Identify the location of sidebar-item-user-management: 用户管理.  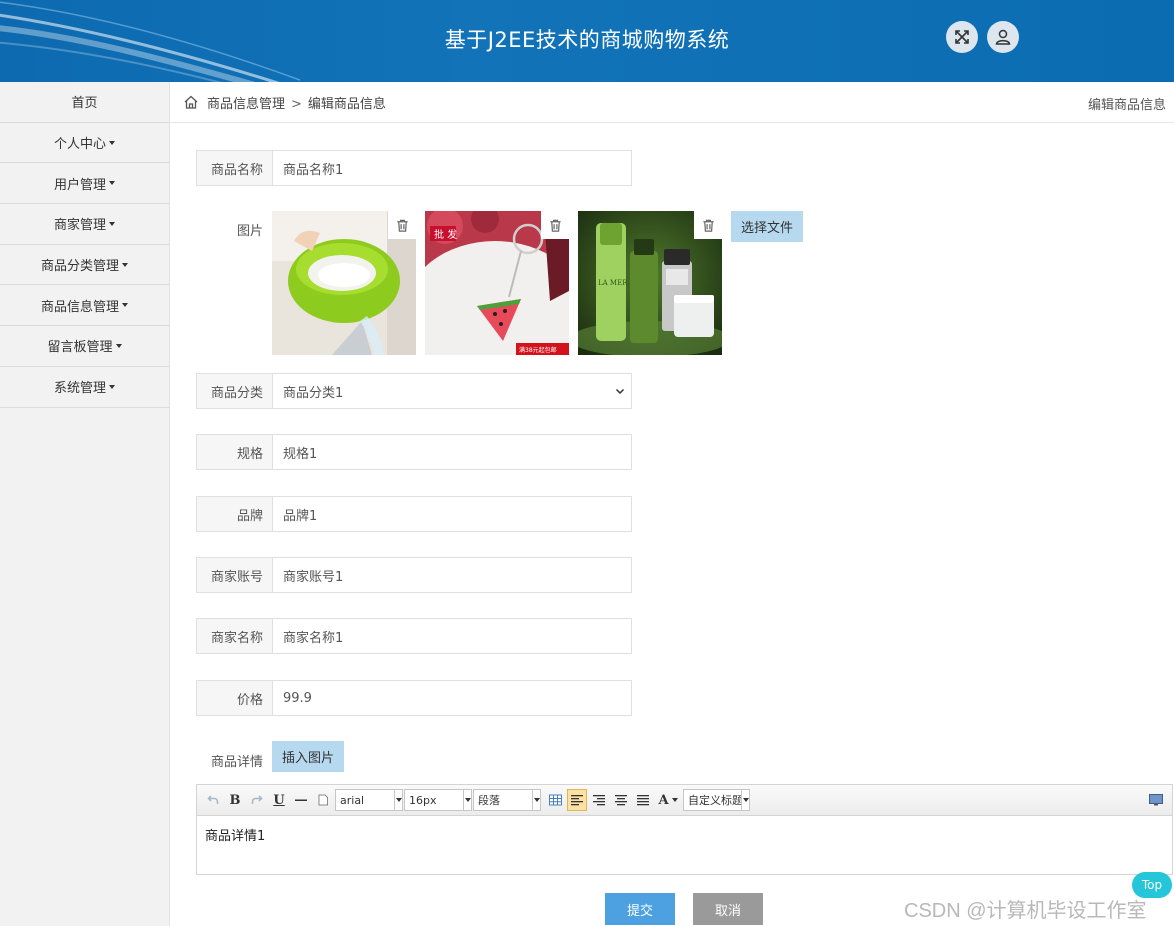
(84, 184).